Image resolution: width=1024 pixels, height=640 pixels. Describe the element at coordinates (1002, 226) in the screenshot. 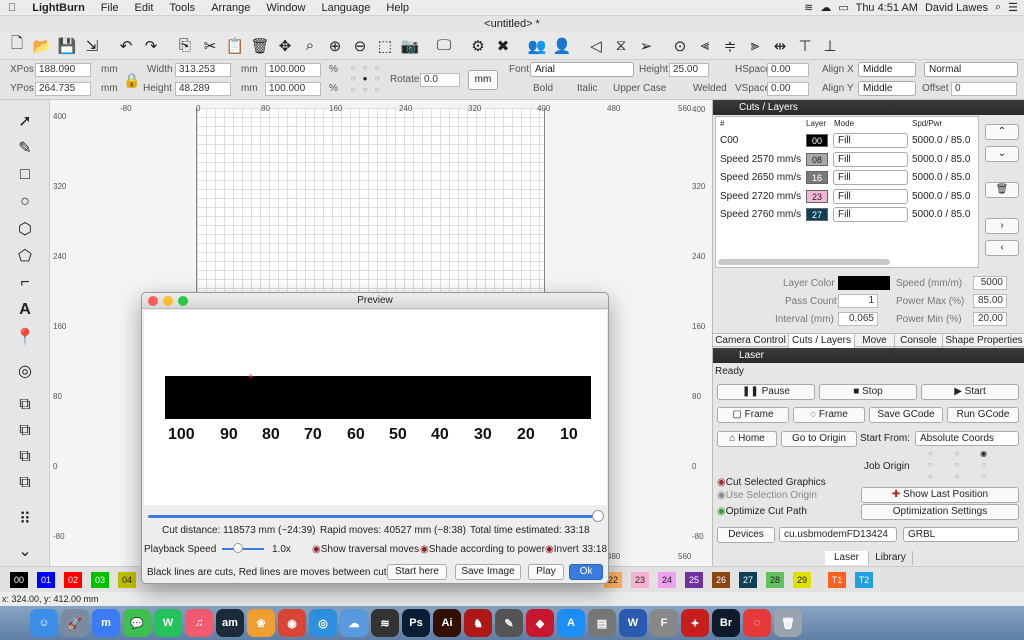

I see `next-button: ›` at that location.